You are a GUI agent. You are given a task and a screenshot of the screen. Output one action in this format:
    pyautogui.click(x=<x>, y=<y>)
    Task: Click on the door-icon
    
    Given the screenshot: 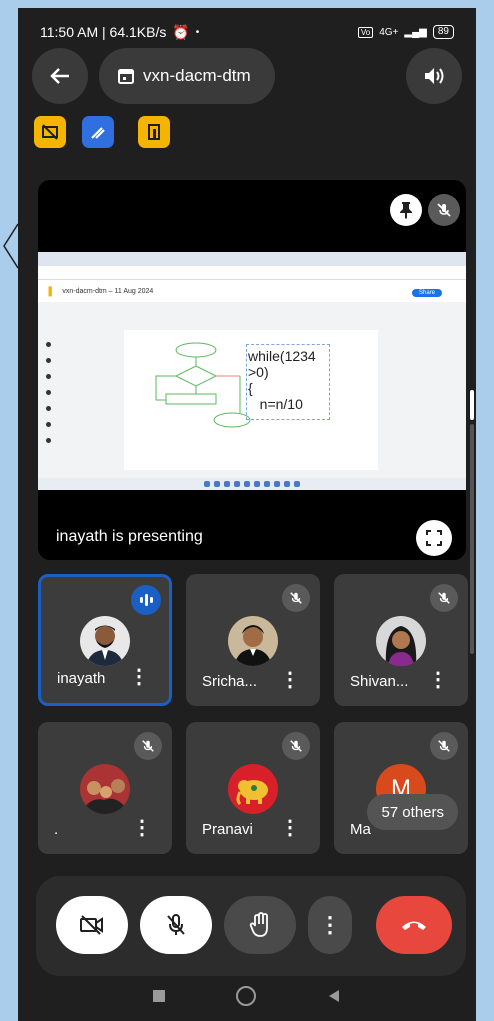 What is the action you would take?
    pyautogui.click(x=154, y=132)
    